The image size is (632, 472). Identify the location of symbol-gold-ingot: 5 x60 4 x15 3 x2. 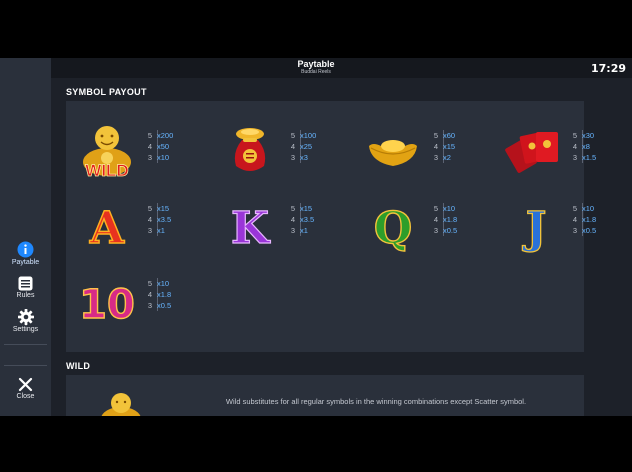
(422, 152).